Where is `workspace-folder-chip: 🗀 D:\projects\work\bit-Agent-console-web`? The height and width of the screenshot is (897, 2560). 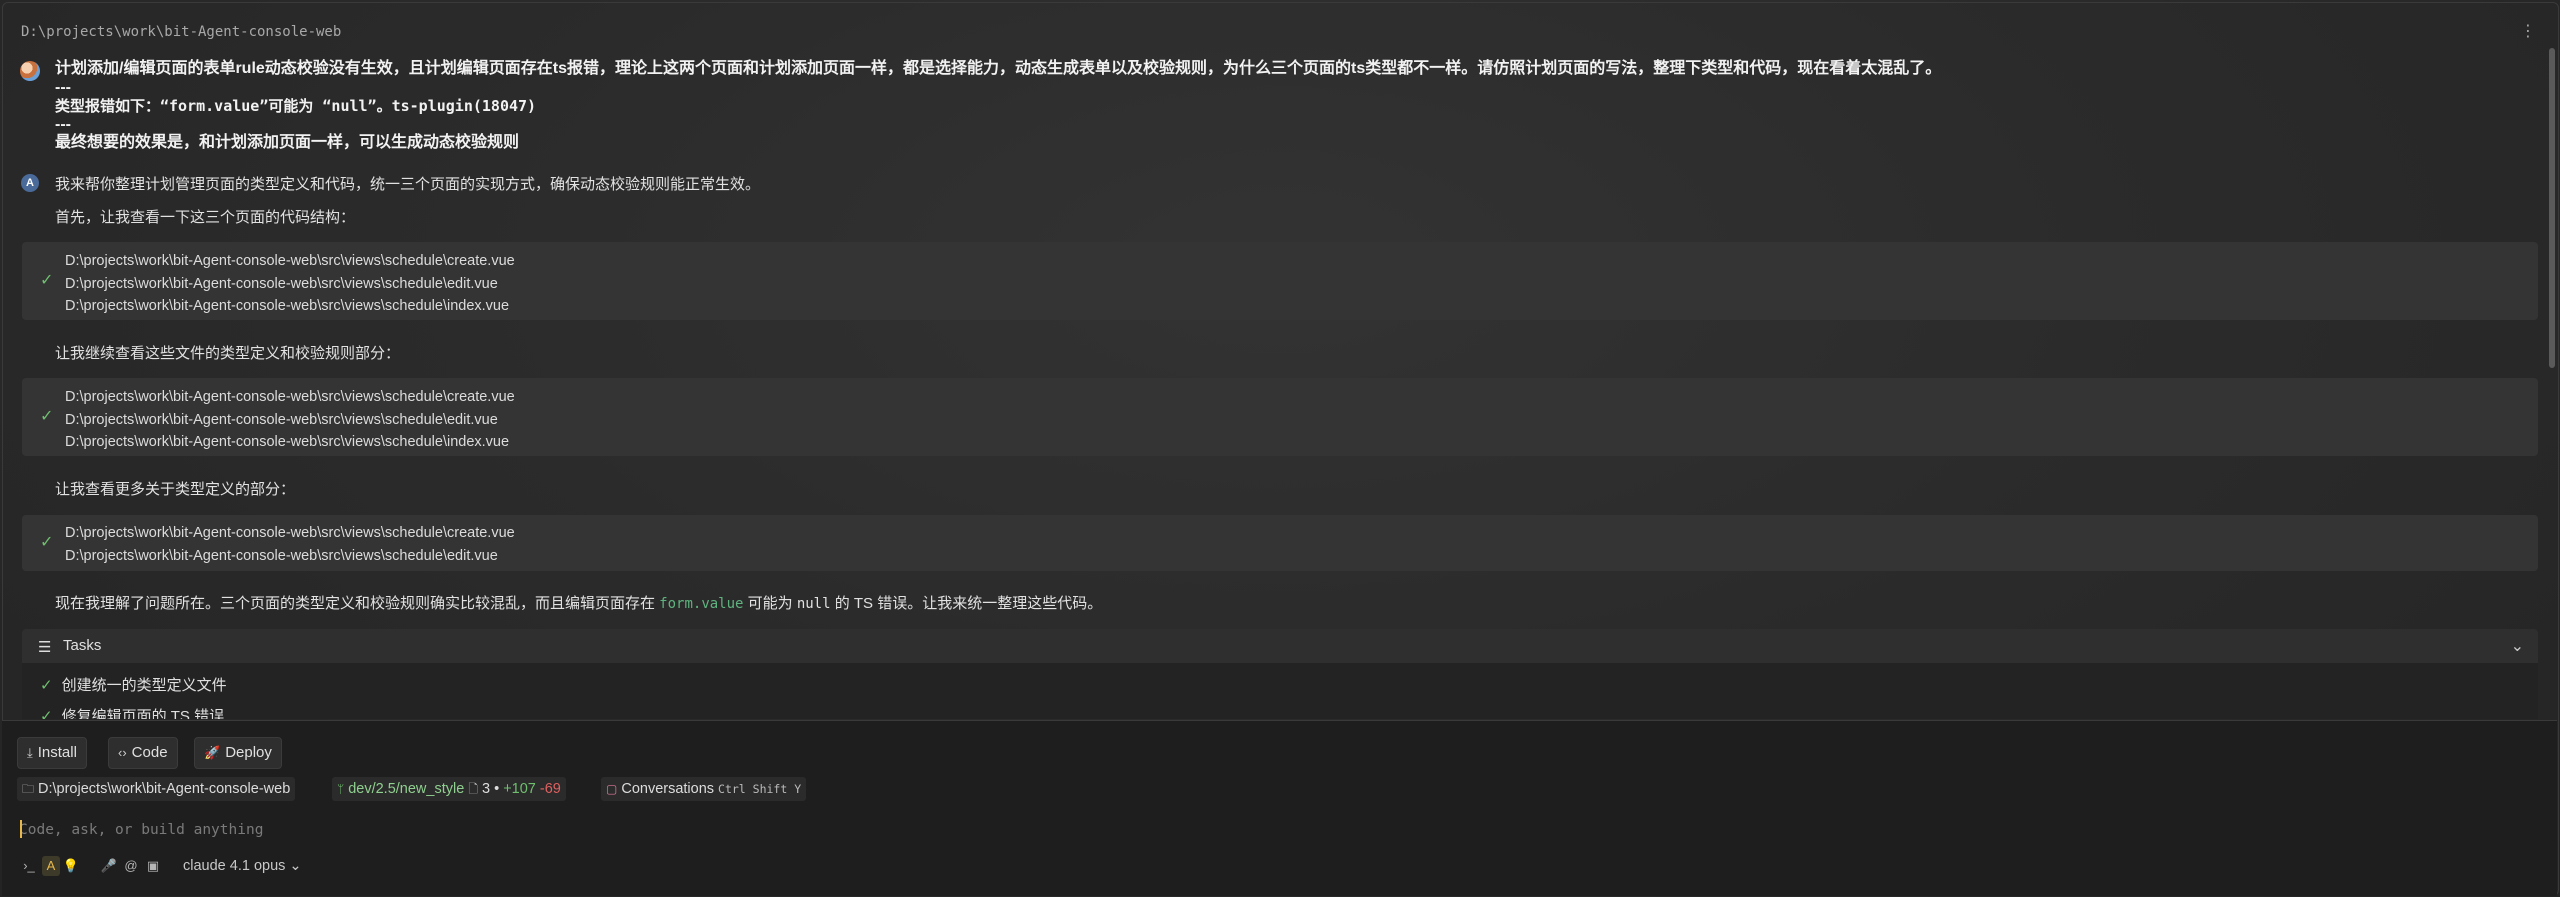
workspace-folder-chip: 🗀 D:\projects\work\bit-Agent-console-web is located at coordinates (156, 789).